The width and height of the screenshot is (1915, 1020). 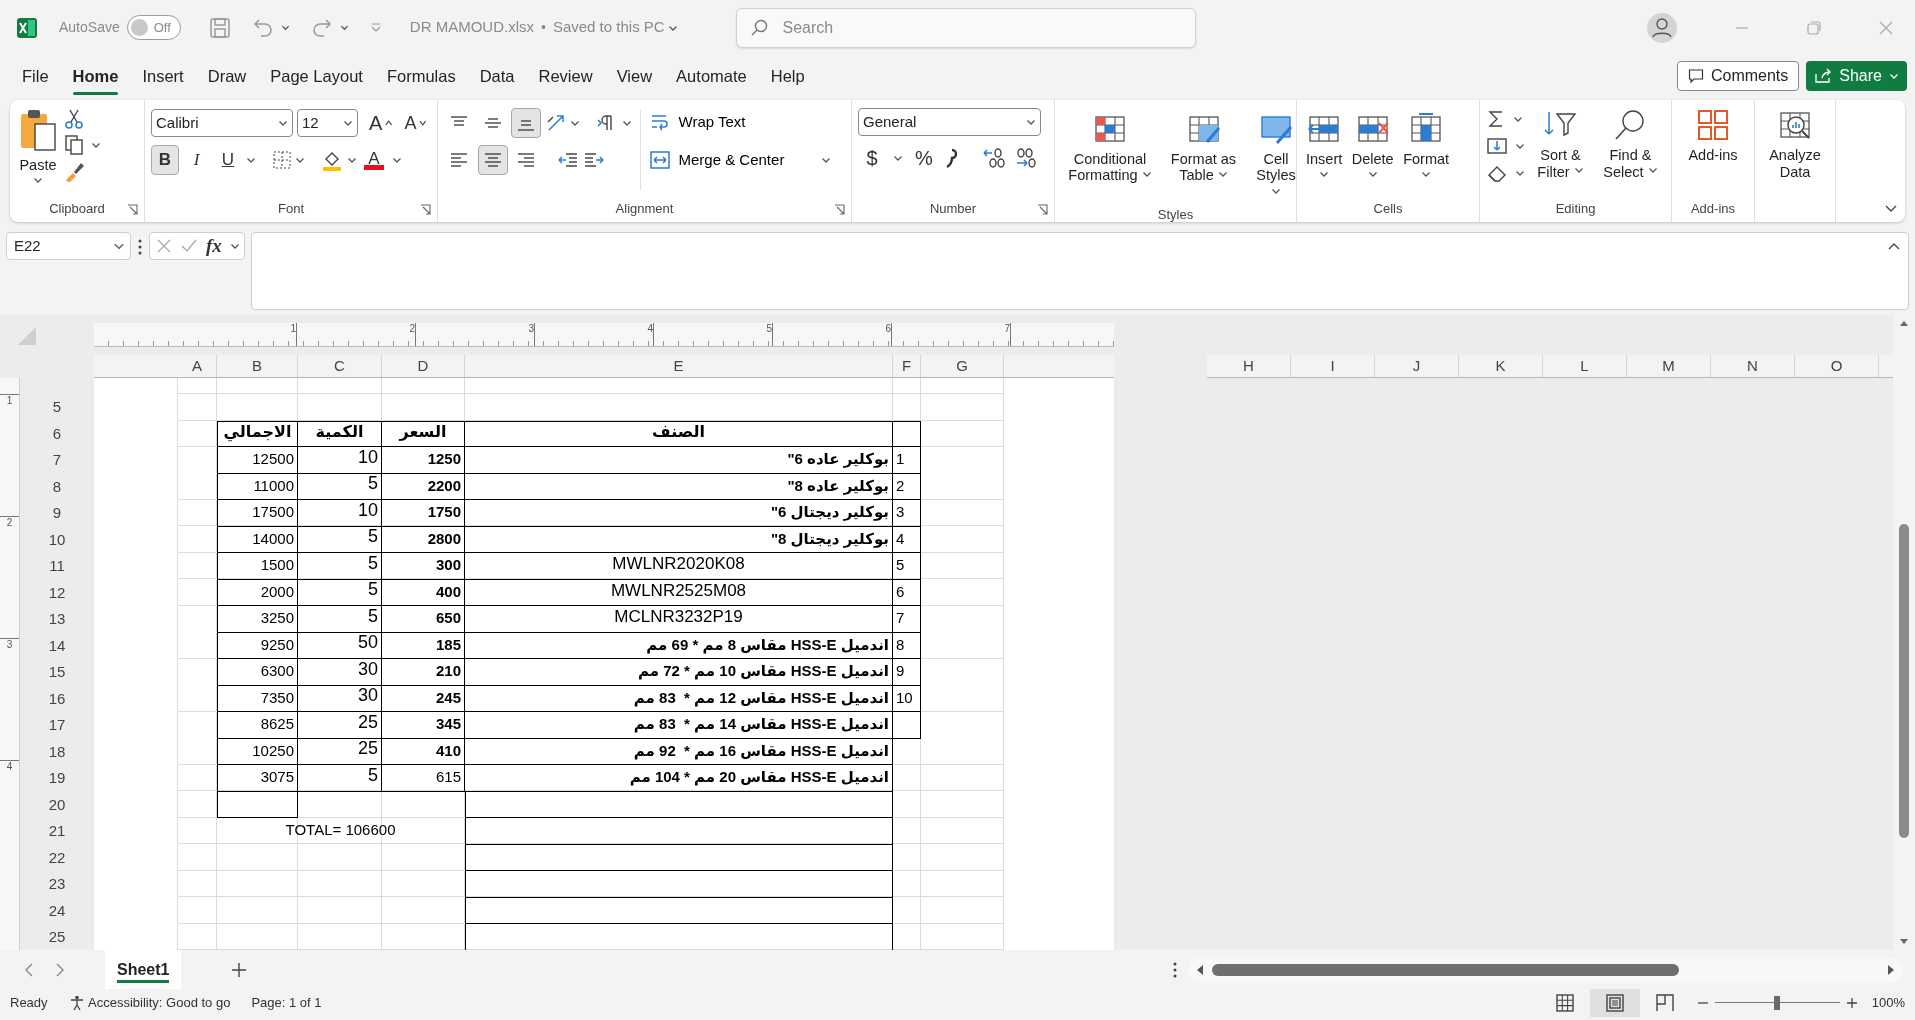 What do you see at coordinates (57, 778) in the screenshot?
I see `row-header: 19` at bounding box center [57, 778].